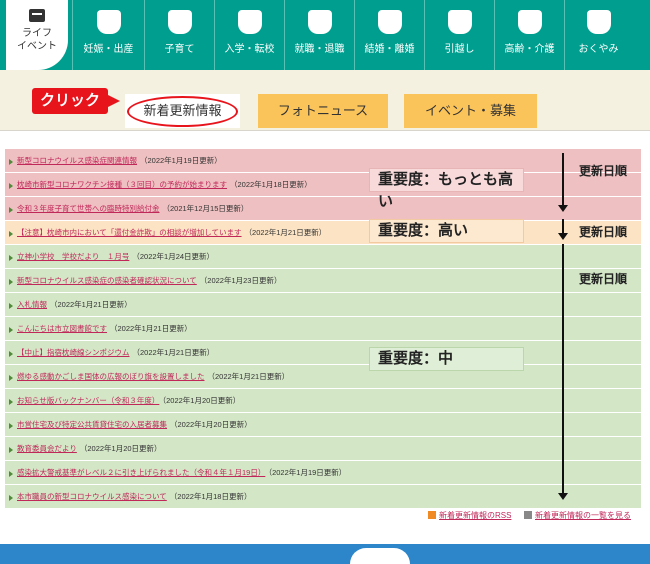 The image size is (650, 564). I want to click on news-row: 令和３年度子育て世帯への臨時特別給付金 （2021年12月15日更新）, so click(323, 209).